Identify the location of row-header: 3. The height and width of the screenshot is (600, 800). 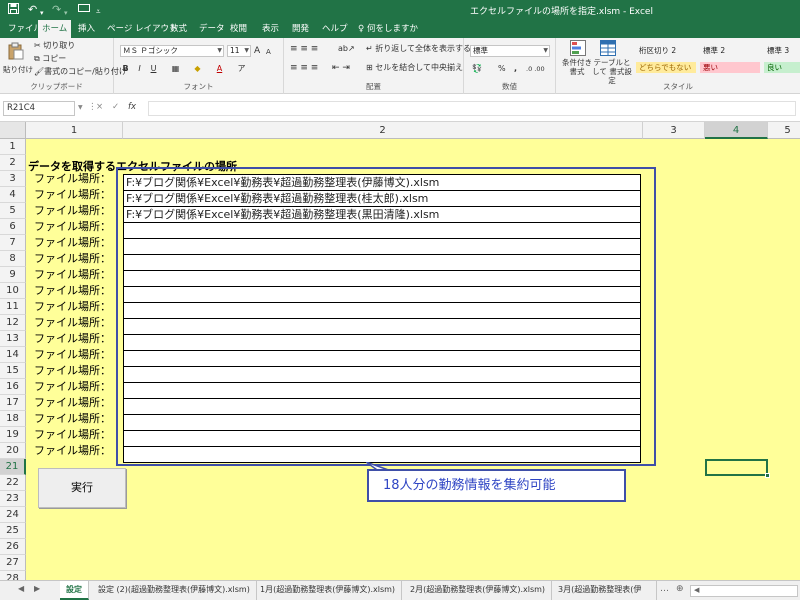
(13, 179).